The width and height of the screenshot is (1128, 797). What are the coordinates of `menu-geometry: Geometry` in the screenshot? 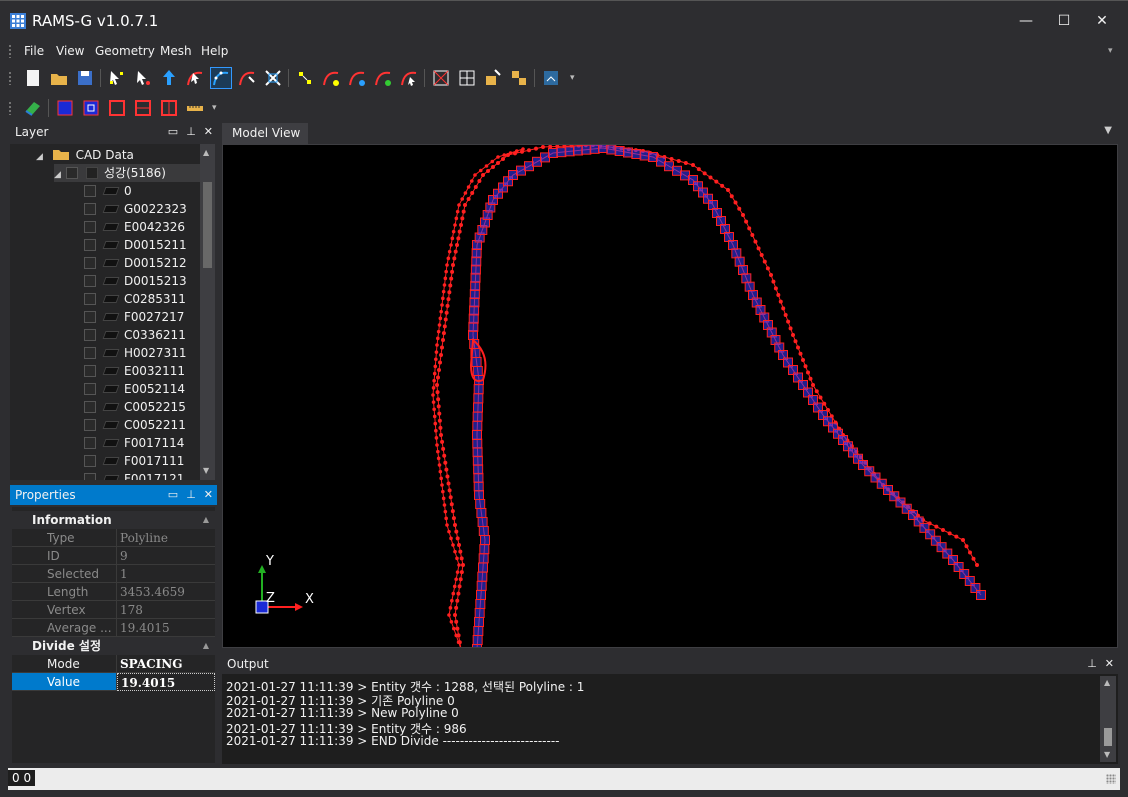 It's located at (125, 51).